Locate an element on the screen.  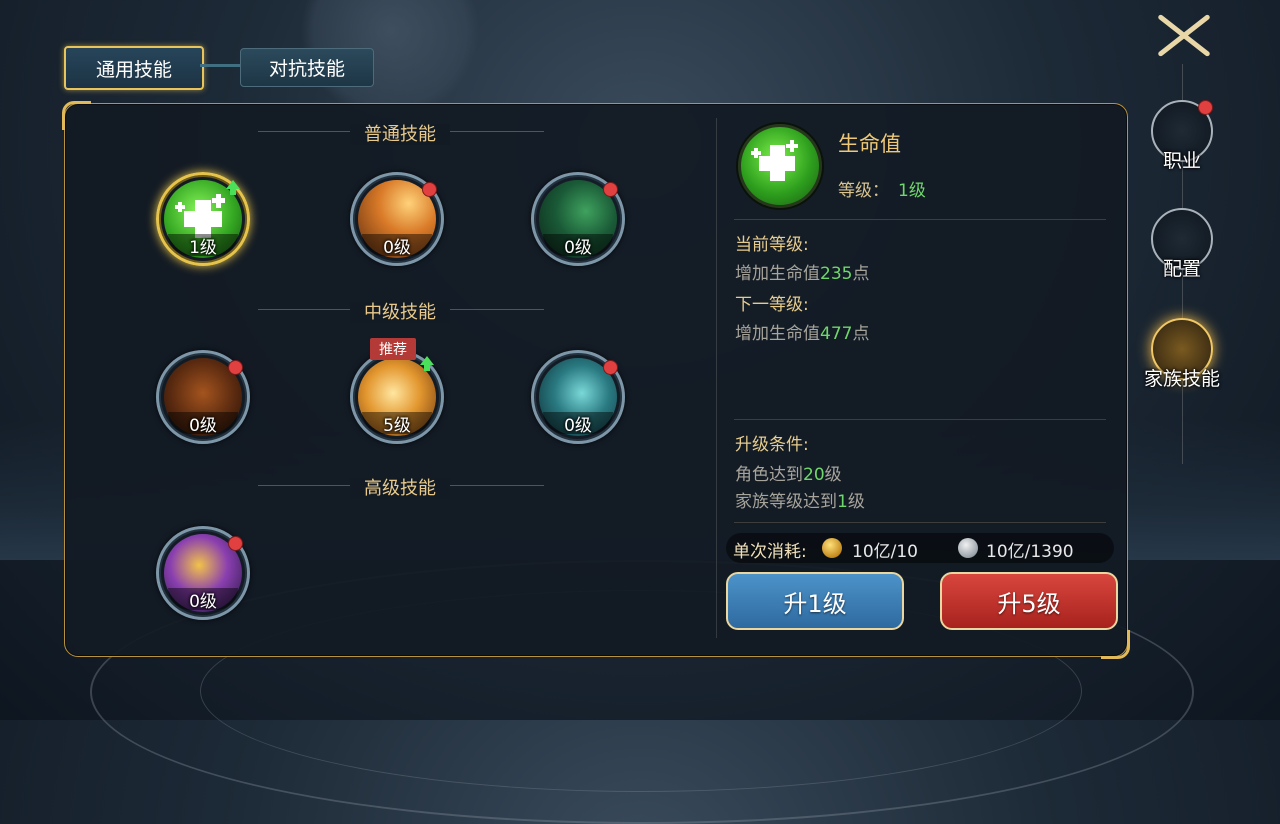
gold-cost: 10亿/10 is located at coordinates (885, 552).